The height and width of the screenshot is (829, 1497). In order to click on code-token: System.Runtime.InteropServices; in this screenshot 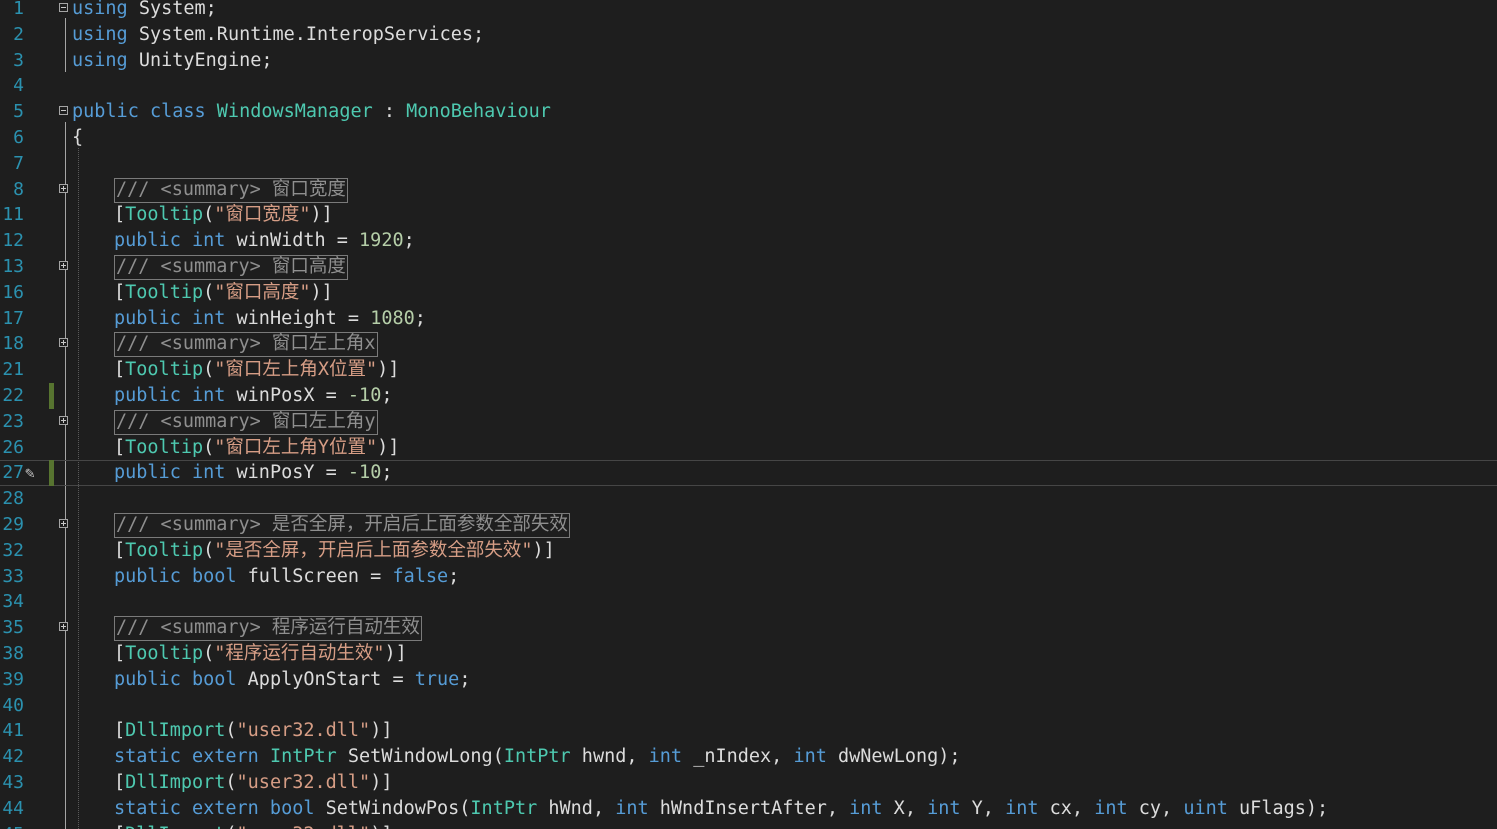, I will do `click(306, 34)`.